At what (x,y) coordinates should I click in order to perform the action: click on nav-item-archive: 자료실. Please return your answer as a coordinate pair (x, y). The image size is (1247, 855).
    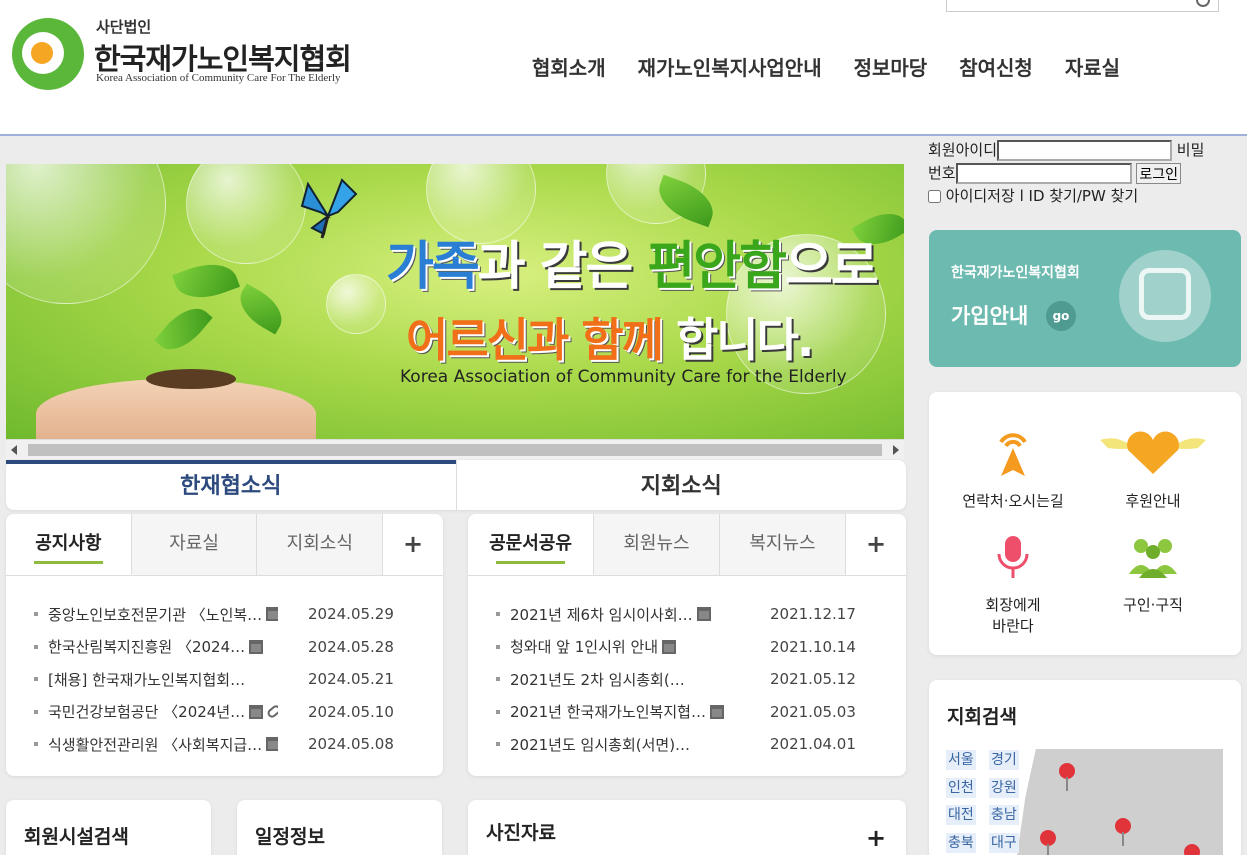
    Looking at the image, I should click on (1092, 66).